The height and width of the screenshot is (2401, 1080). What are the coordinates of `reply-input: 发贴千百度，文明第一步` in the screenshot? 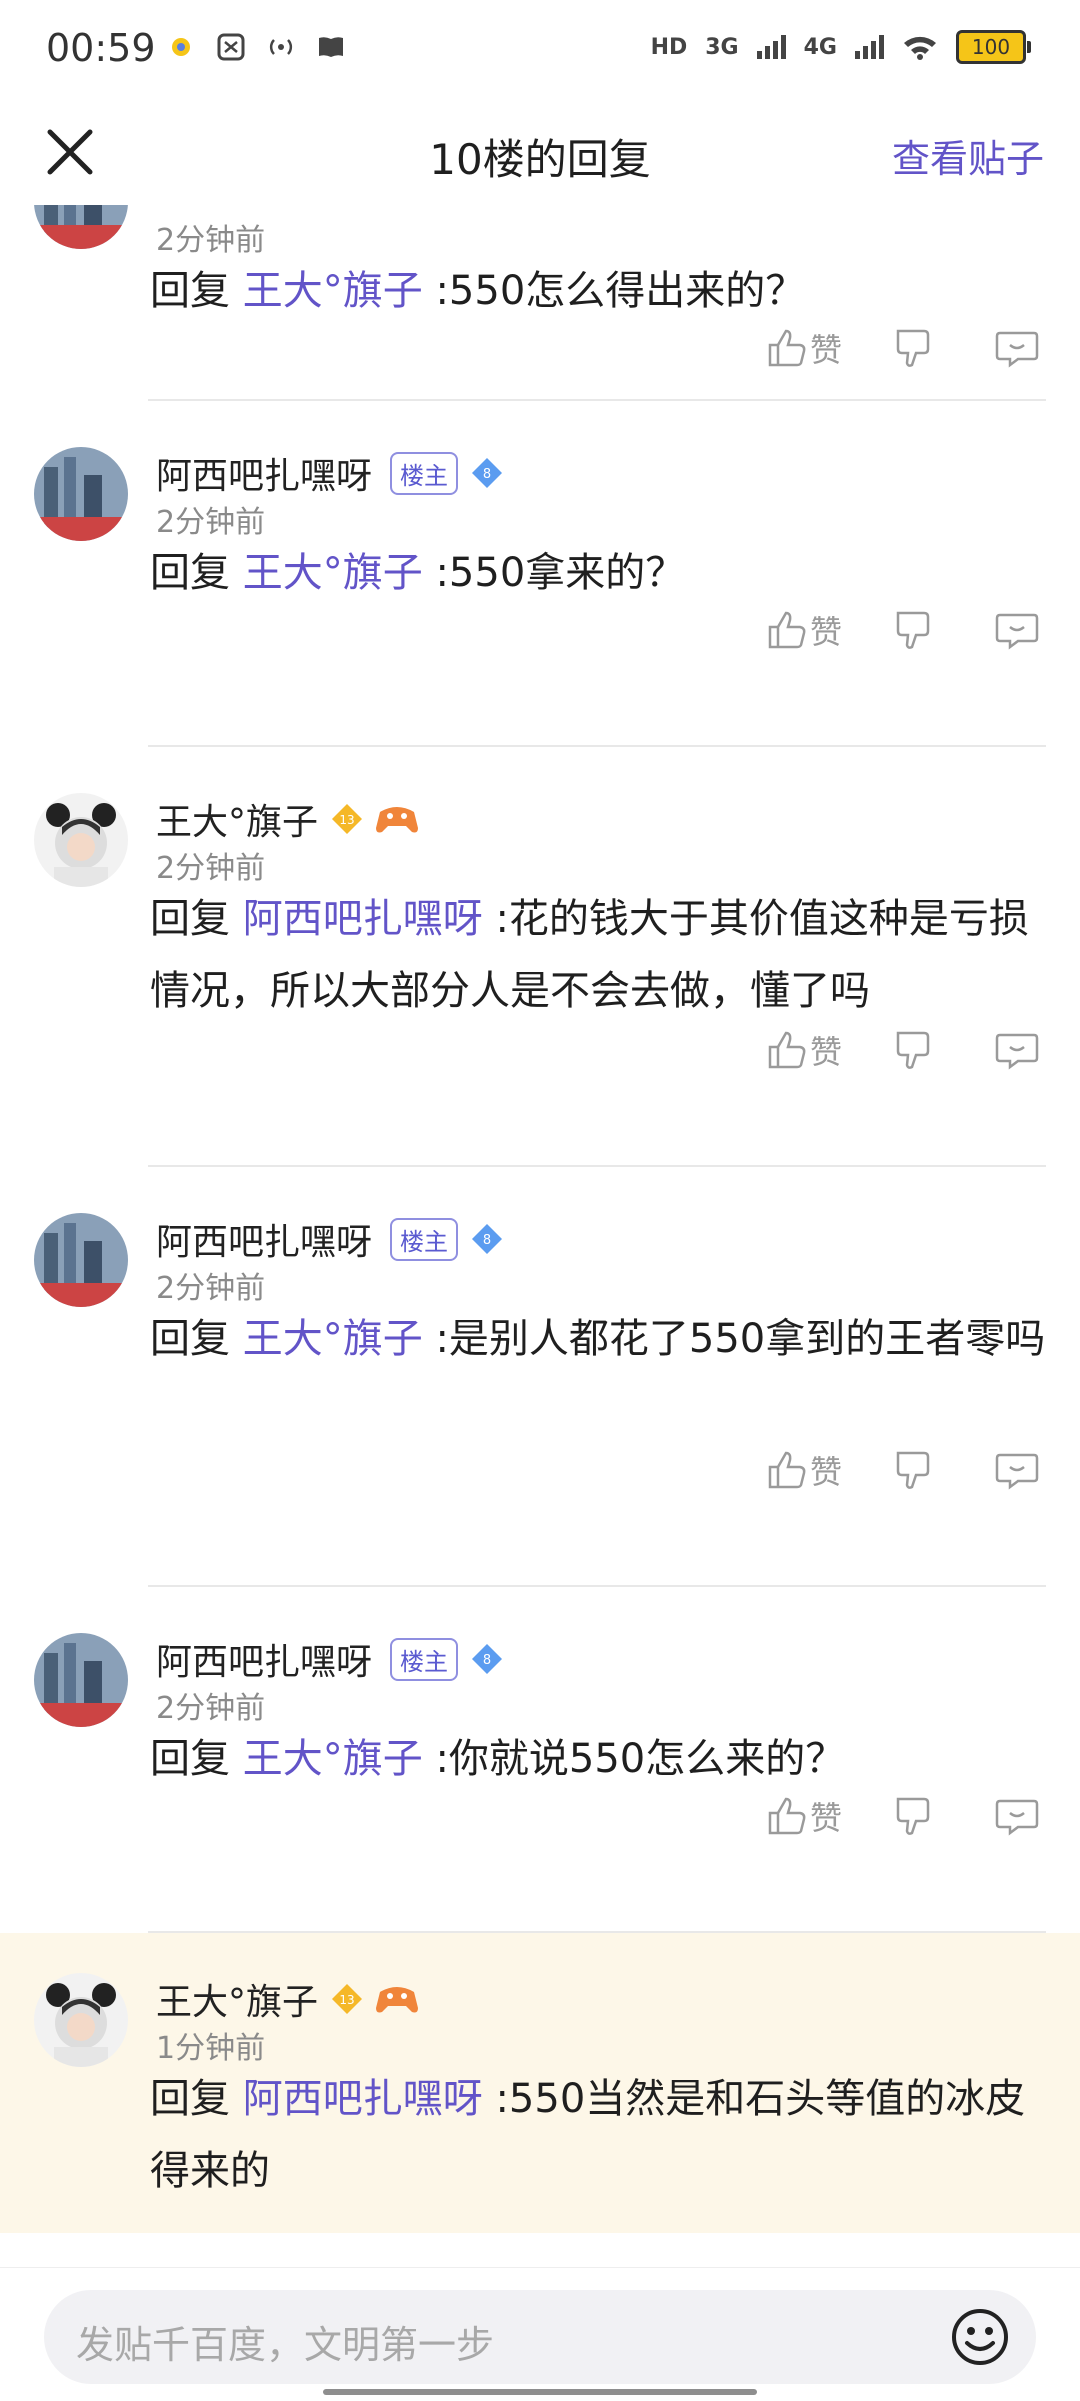 It's located at (540, 2337).